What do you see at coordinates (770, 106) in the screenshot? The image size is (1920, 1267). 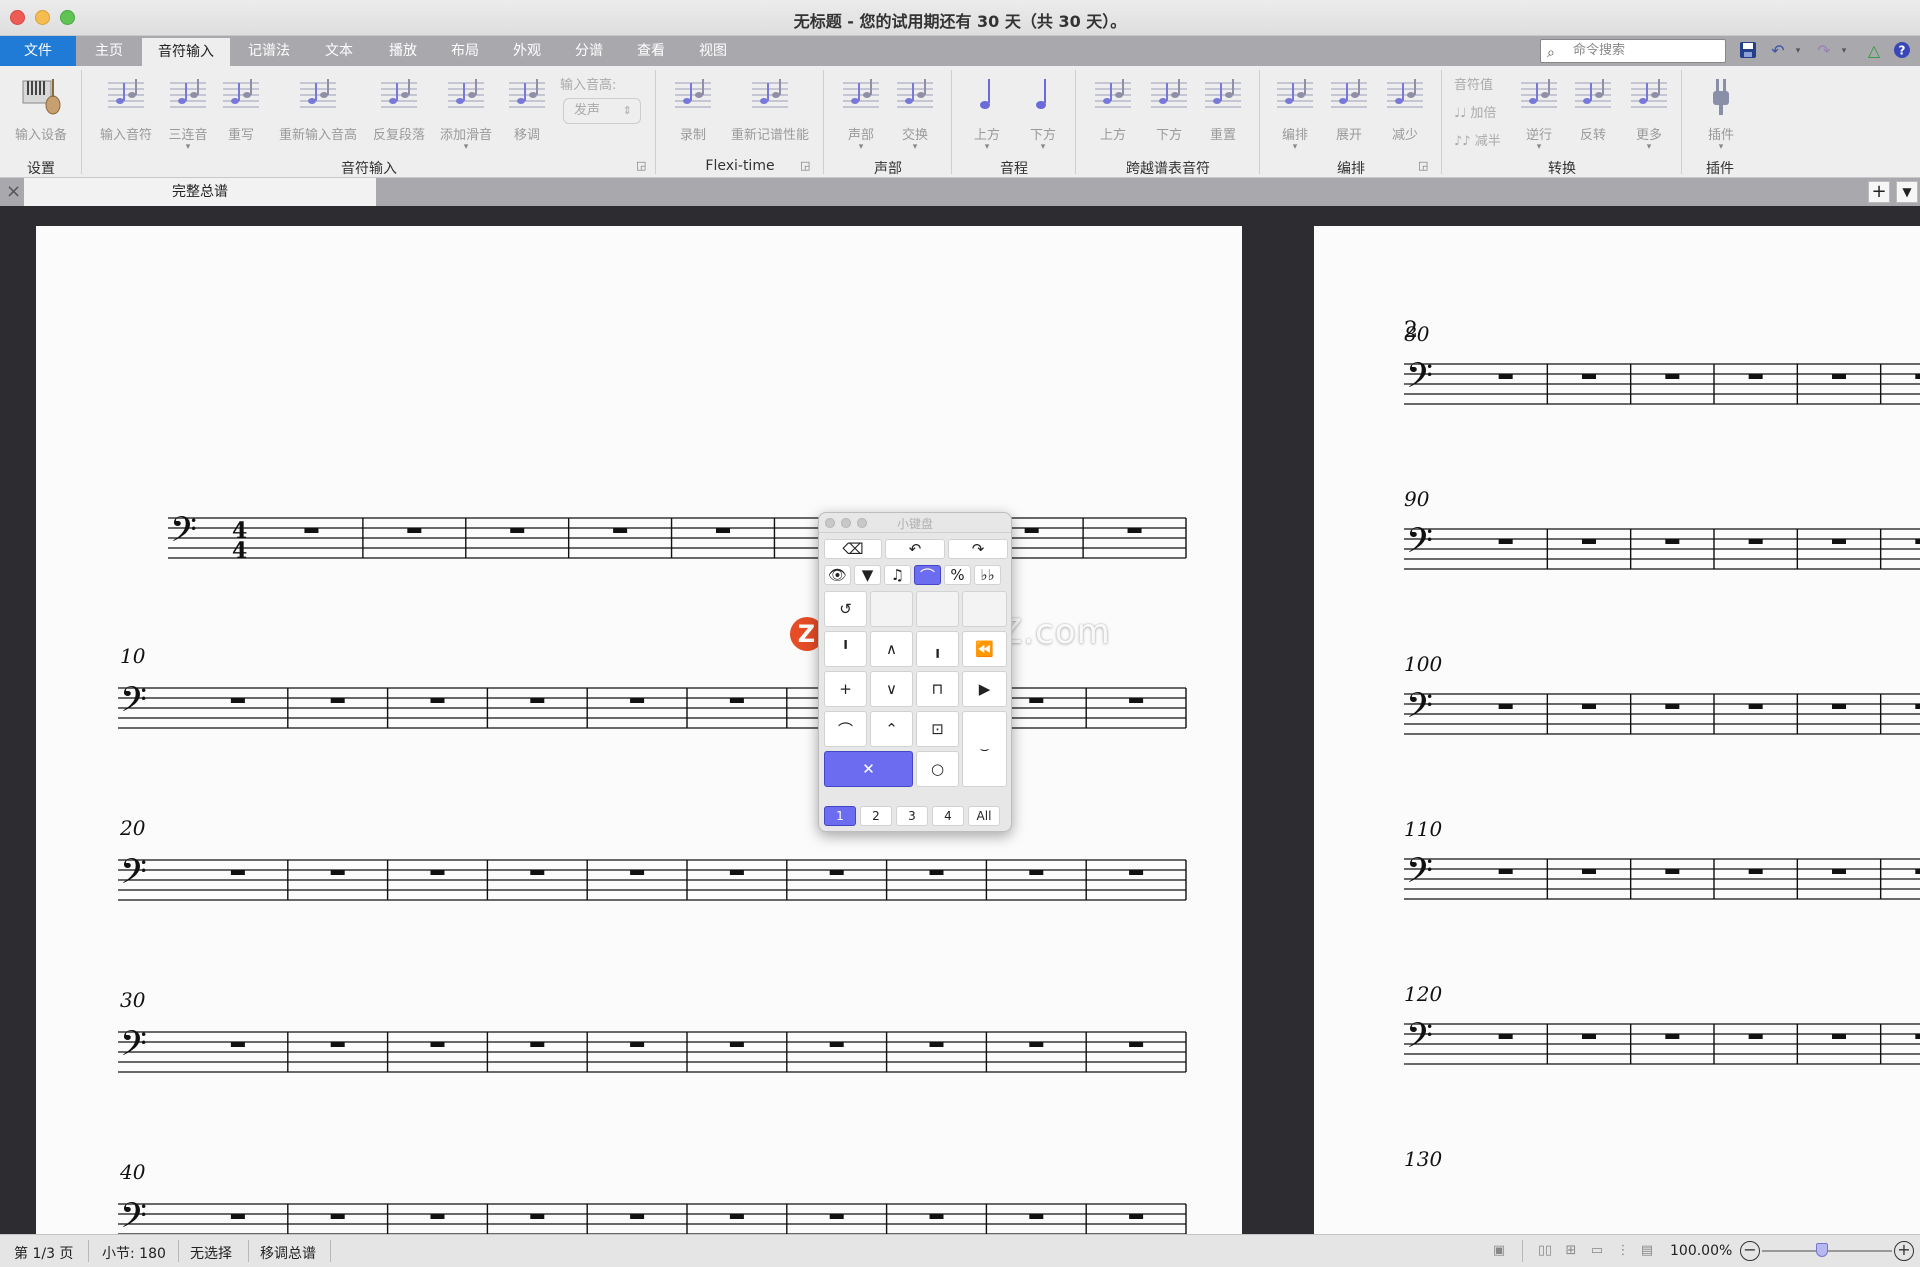 I see `ribbon-button-9: 重新记谱性能` at bounding box center [770, 106].